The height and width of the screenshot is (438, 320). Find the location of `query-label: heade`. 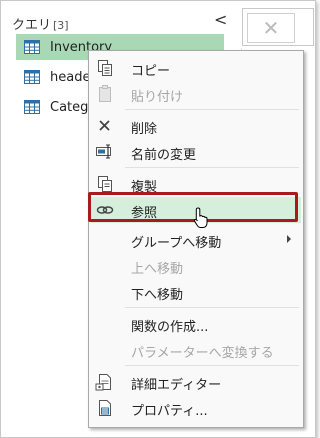

query-label: heade is located at coordinates (70, 77).